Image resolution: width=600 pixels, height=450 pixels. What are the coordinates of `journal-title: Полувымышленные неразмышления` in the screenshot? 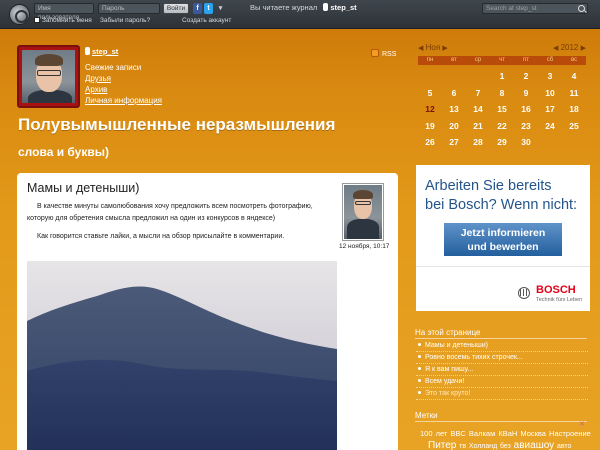 It's located at (176, 125).